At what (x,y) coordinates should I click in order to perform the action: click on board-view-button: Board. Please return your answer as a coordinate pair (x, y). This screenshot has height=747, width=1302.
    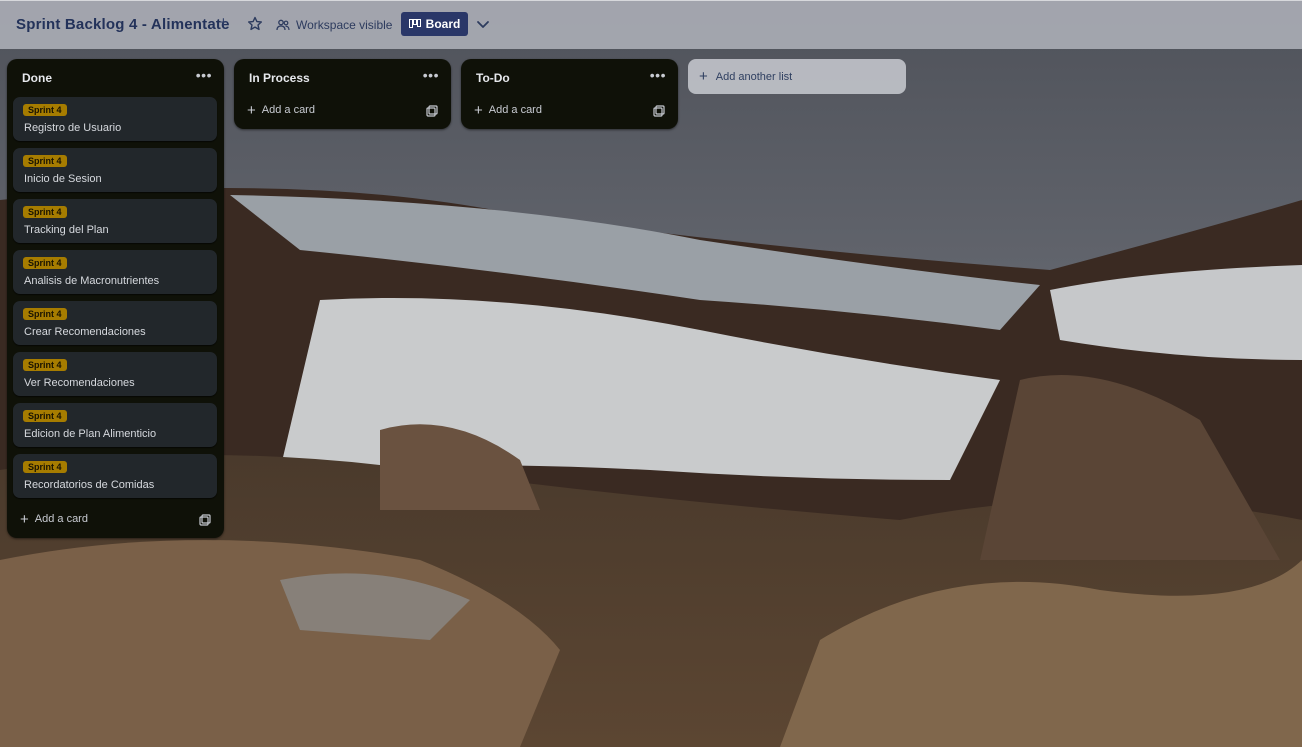
    Looking at the image, I should click on (434, 24).